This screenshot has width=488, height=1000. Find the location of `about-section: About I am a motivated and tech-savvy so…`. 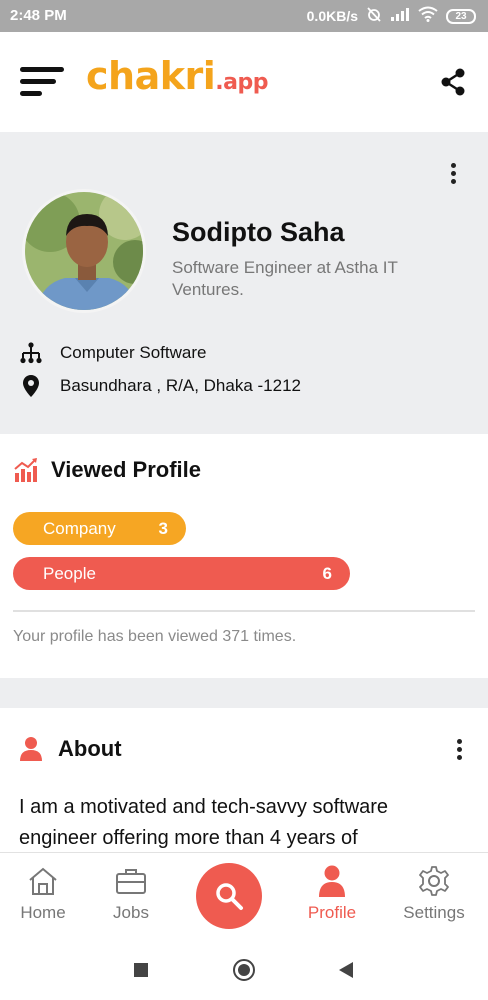

about-section: About I am a motivated and tech-savvy so… is located at coordinates (244, 780).